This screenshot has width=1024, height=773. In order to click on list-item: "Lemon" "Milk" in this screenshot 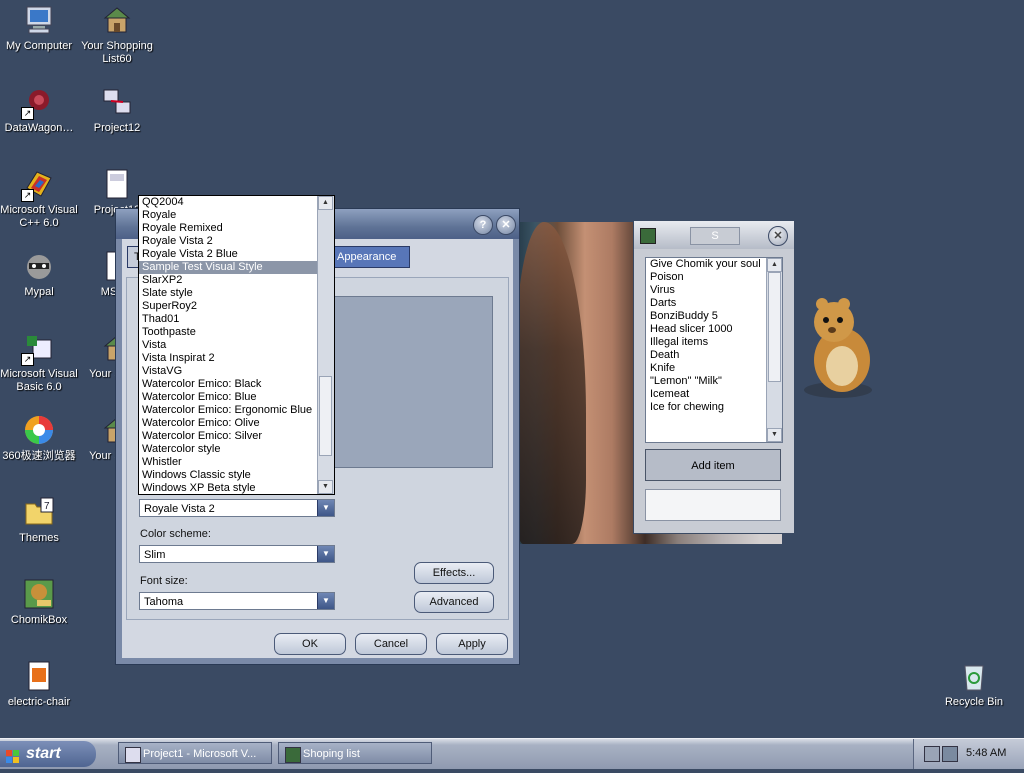, I will do `click(714, 381)`.